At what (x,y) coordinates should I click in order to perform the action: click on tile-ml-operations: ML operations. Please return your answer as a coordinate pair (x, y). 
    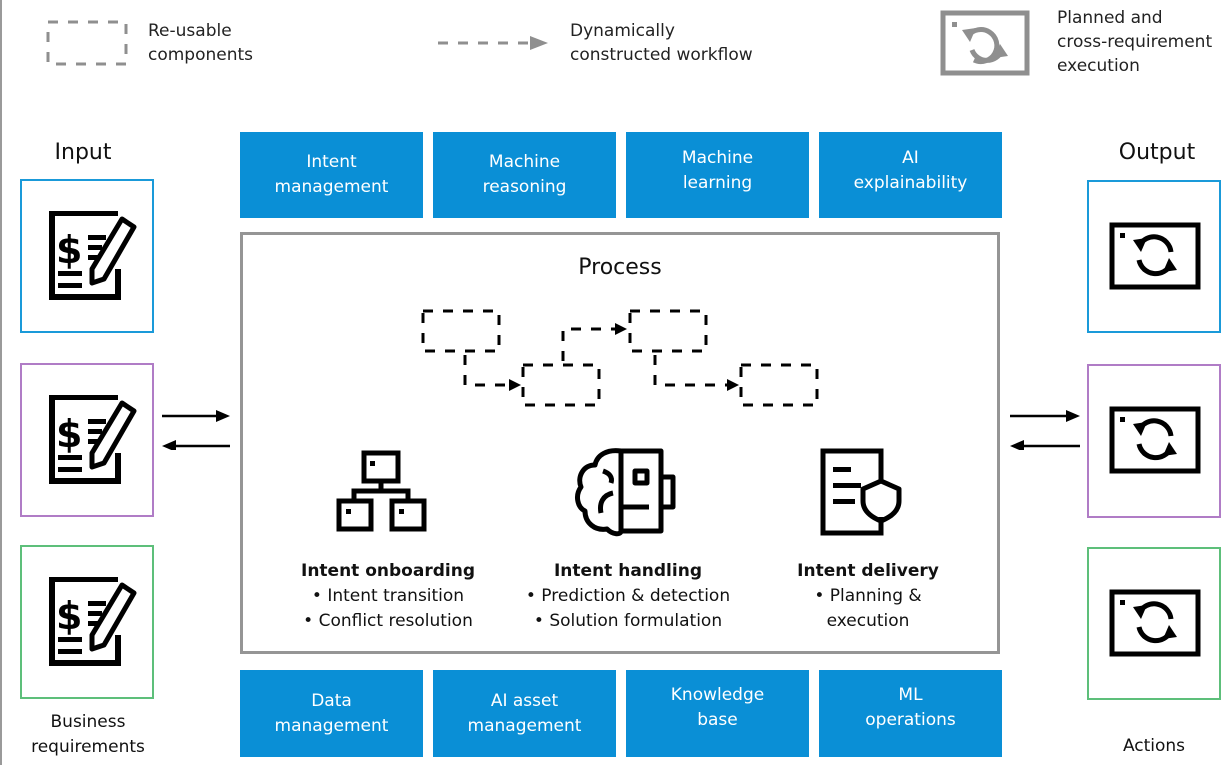
    Looking at the image, I should click on (910, 713).